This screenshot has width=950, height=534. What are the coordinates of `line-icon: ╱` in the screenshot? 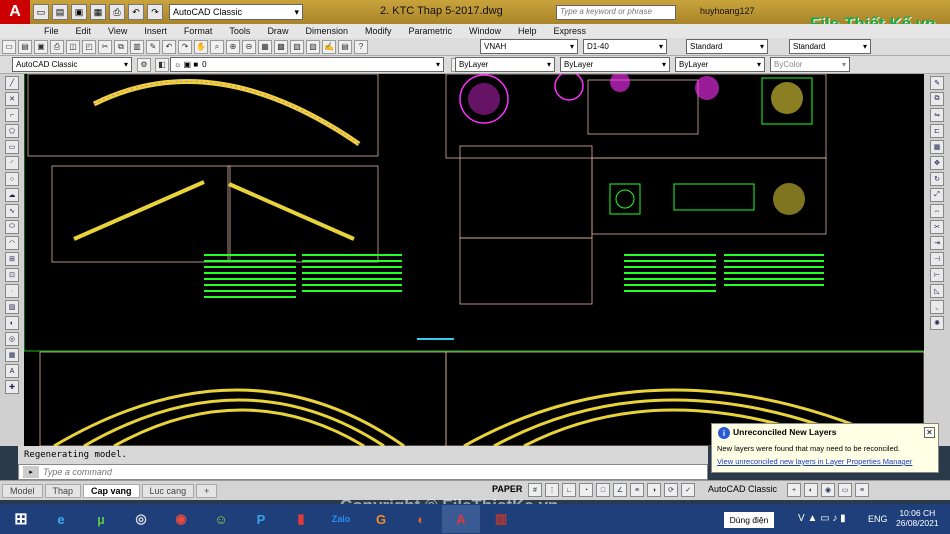 It's located at (12, 83).